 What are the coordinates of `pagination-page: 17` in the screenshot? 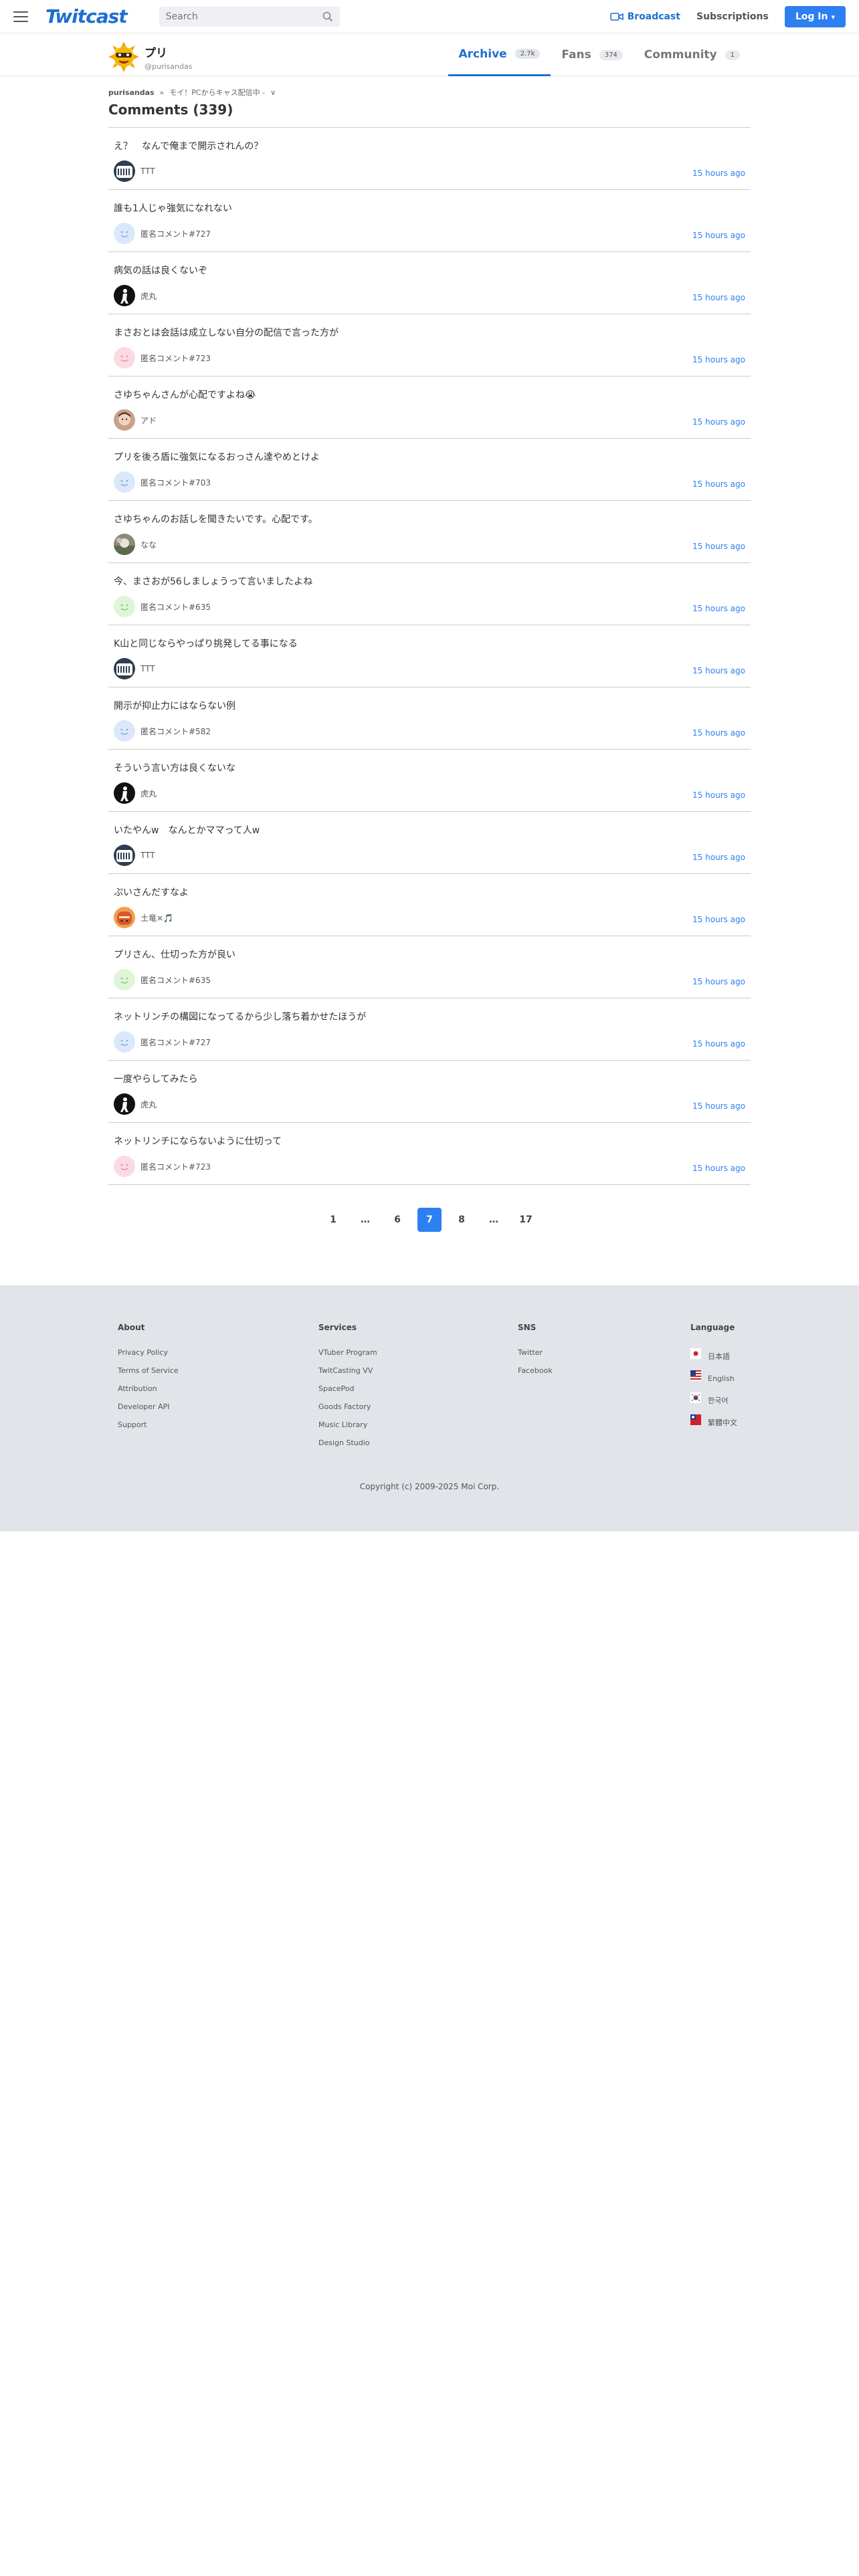 It's located at (526, 1220).